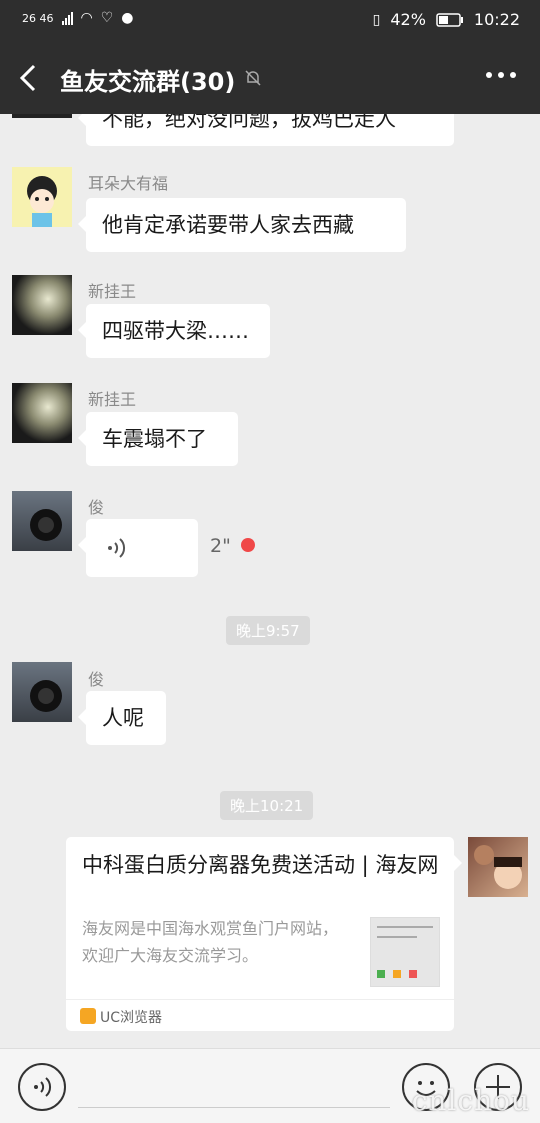 The image size is (540, 1123). Describe the element at coordinates (267, 805) in the screenshot. I see `timestamp: 晚上10:21` at that location.